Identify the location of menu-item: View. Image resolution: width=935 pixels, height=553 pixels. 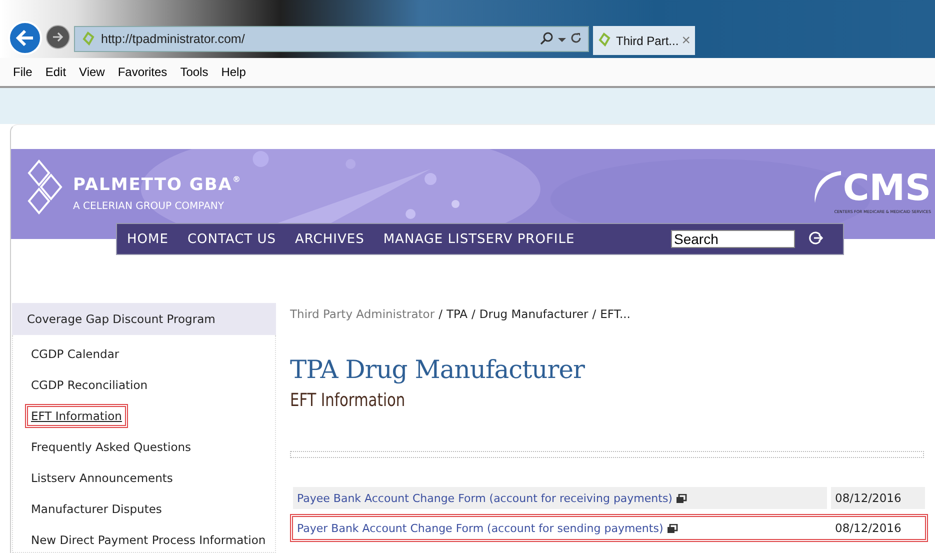
(92, 72).